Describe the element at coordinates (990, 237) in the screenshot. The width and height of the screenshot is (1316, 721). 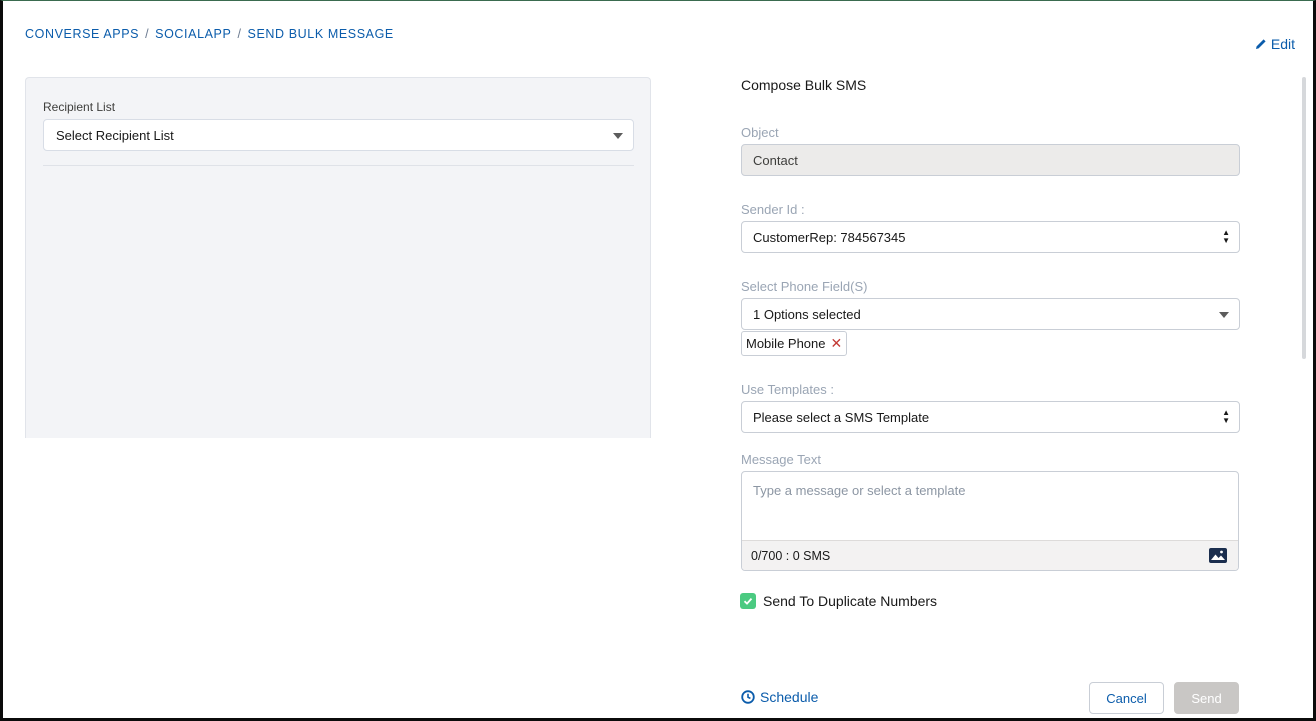
I see `sender-id-select: CustomerRep: 784567345 ▲ ▼` at that location.